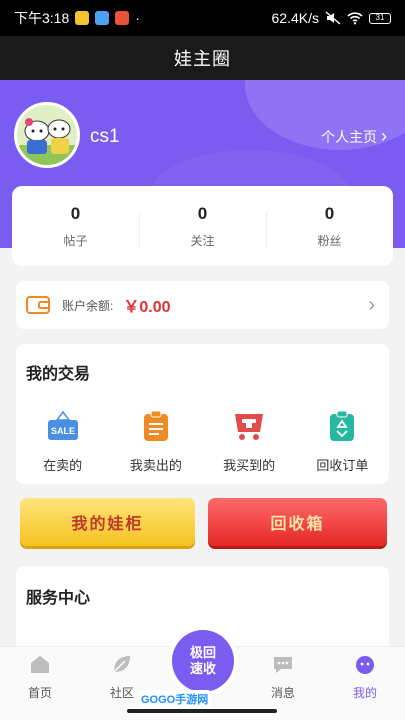 Image resolution: width=405 pixels, height=720 pixels. What do you see at coordinates (155, 465) in the screenshot?
I see `trade-item-label: 我卖出的` at bounding box center [155, 465].